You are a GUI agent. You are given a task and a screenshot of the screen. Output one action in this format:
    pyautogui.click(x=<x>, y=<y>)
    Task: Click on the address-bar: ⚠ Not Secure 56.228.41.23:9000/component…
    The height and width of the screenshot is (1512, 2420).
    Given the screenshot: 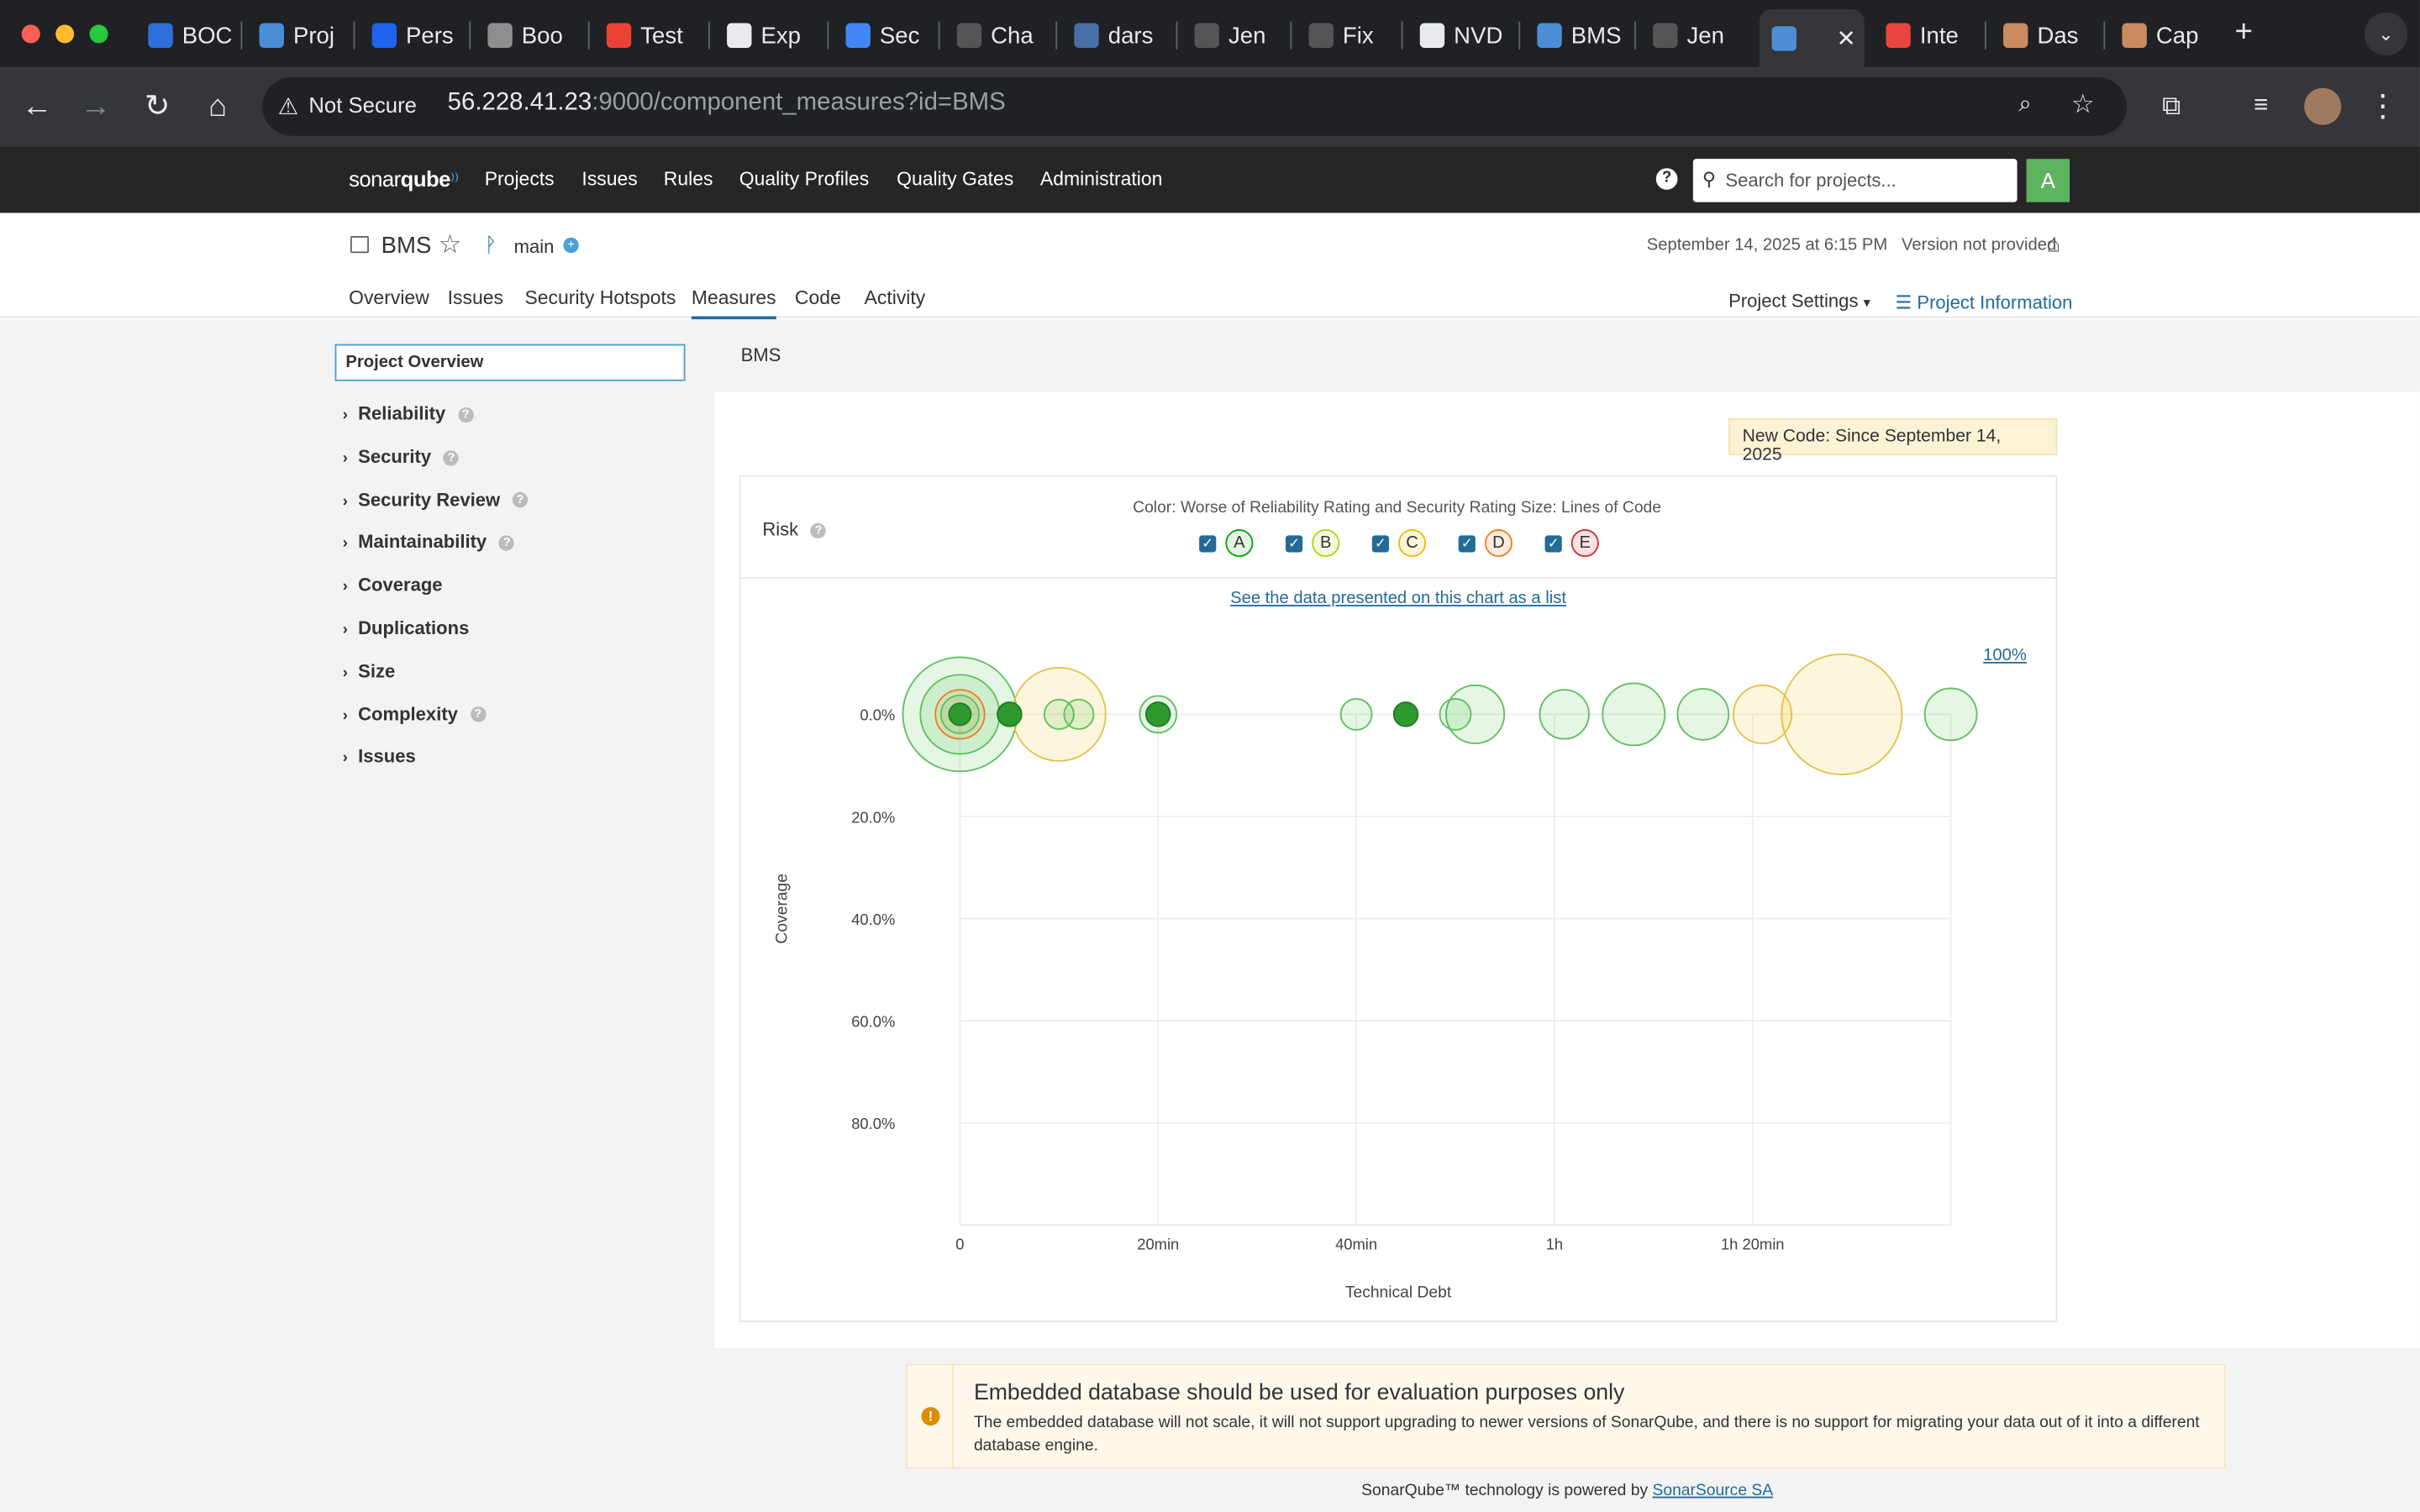 What is the action you would take?
    pyautogui.click(x=1195, y=106)
    